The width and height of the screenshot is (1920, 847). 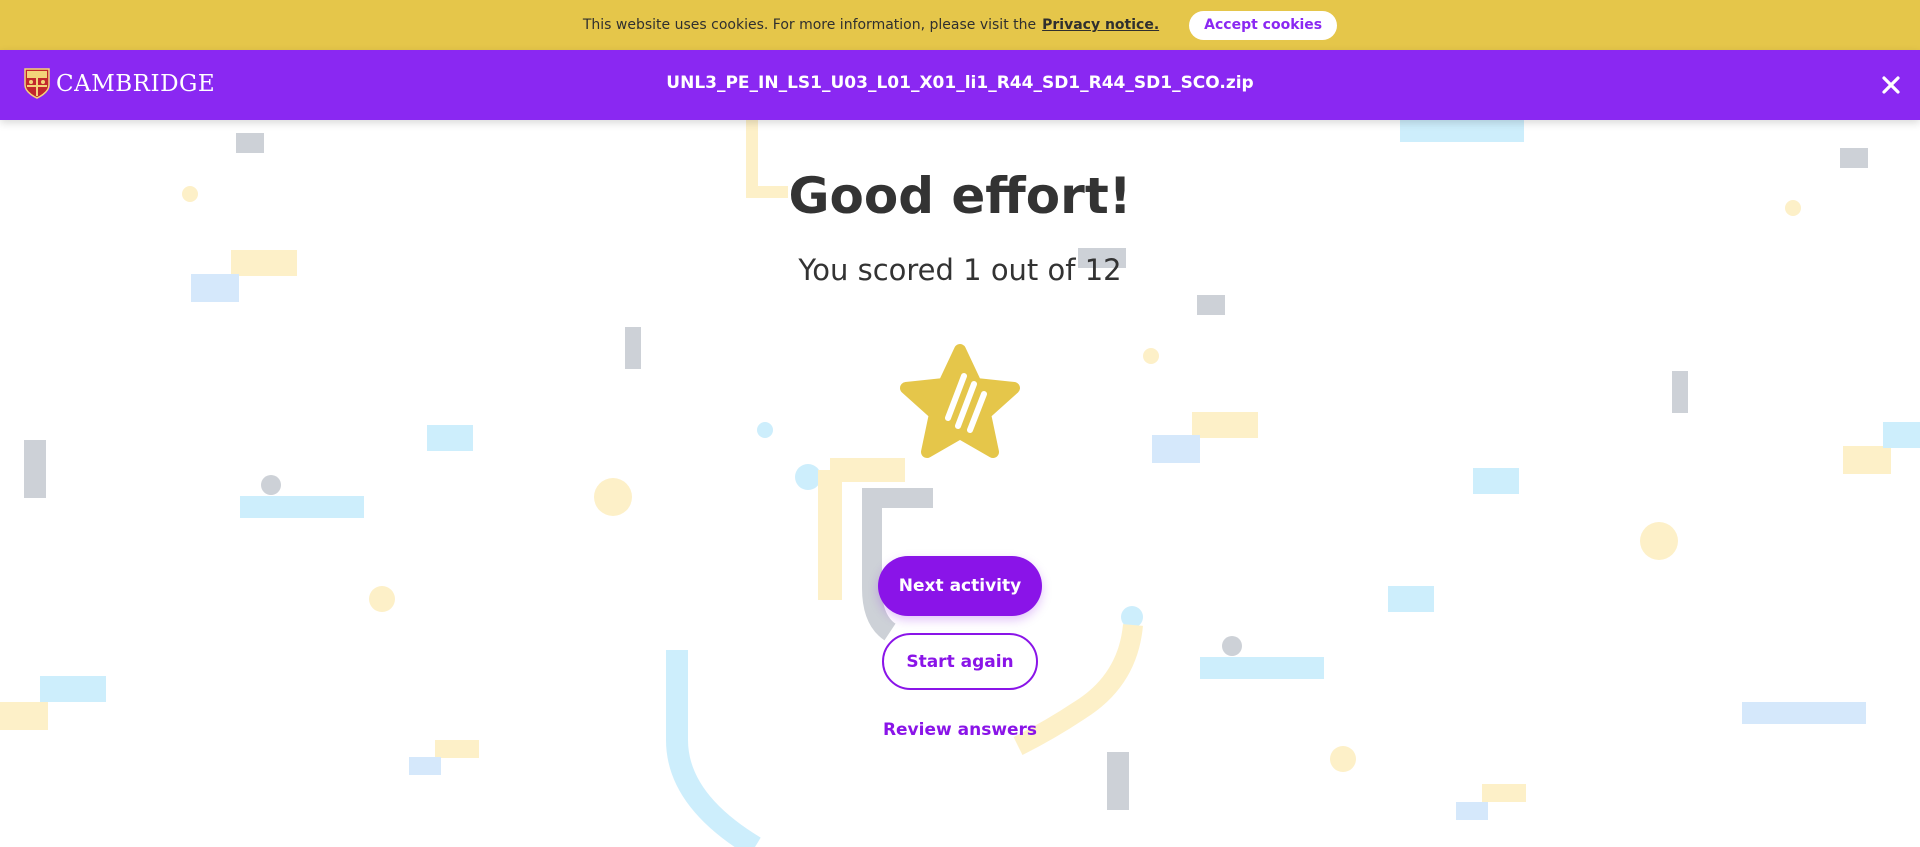 I want to click on score-text: You scored 1 out of 12, so click(x=960, y=270).